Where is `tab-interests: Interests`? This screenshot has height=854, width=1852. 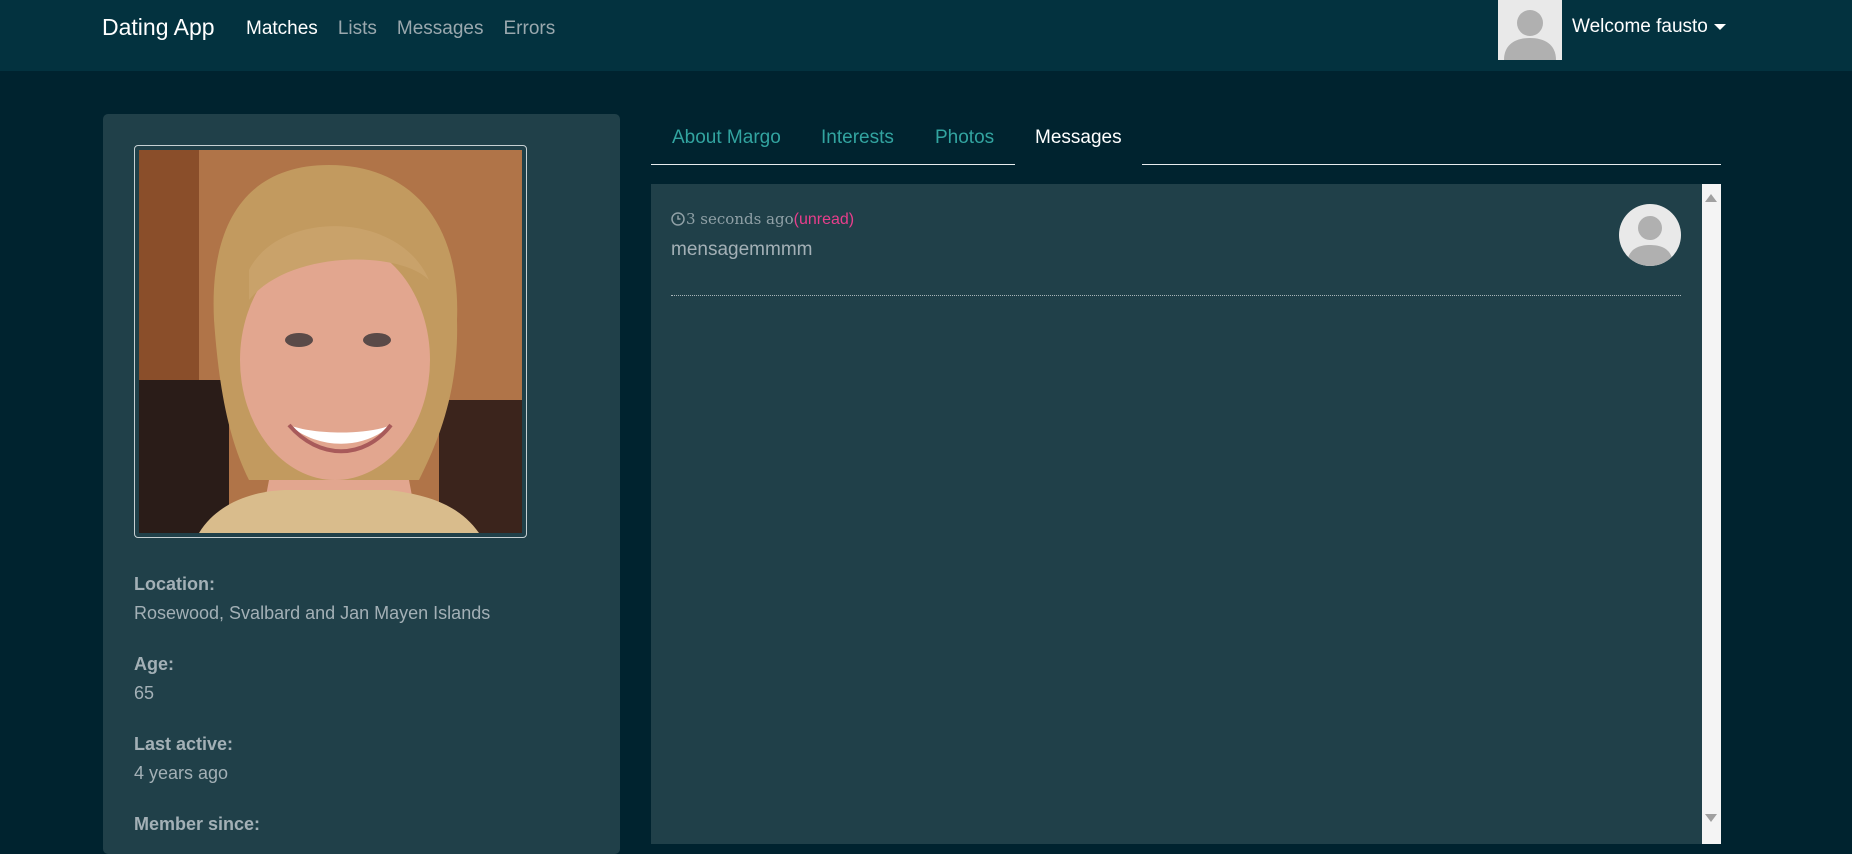 tab-interests: Interests is located at coordinates (857, 138).